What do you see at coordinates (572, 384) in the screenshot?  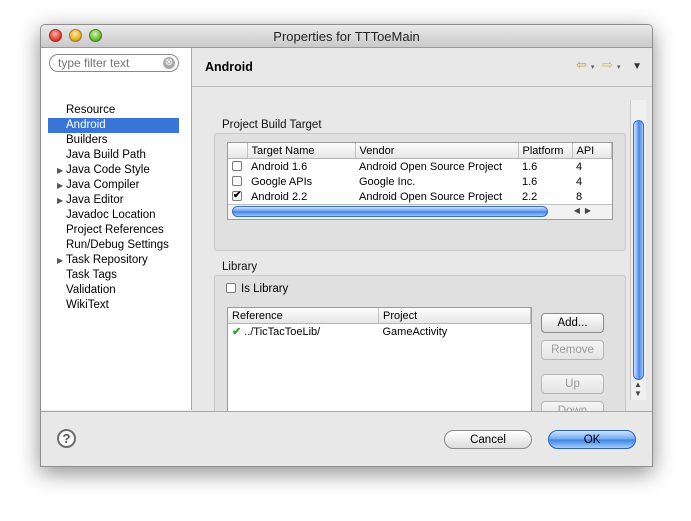 I see `move-up-button: Up` at bounding box center [572, 384].